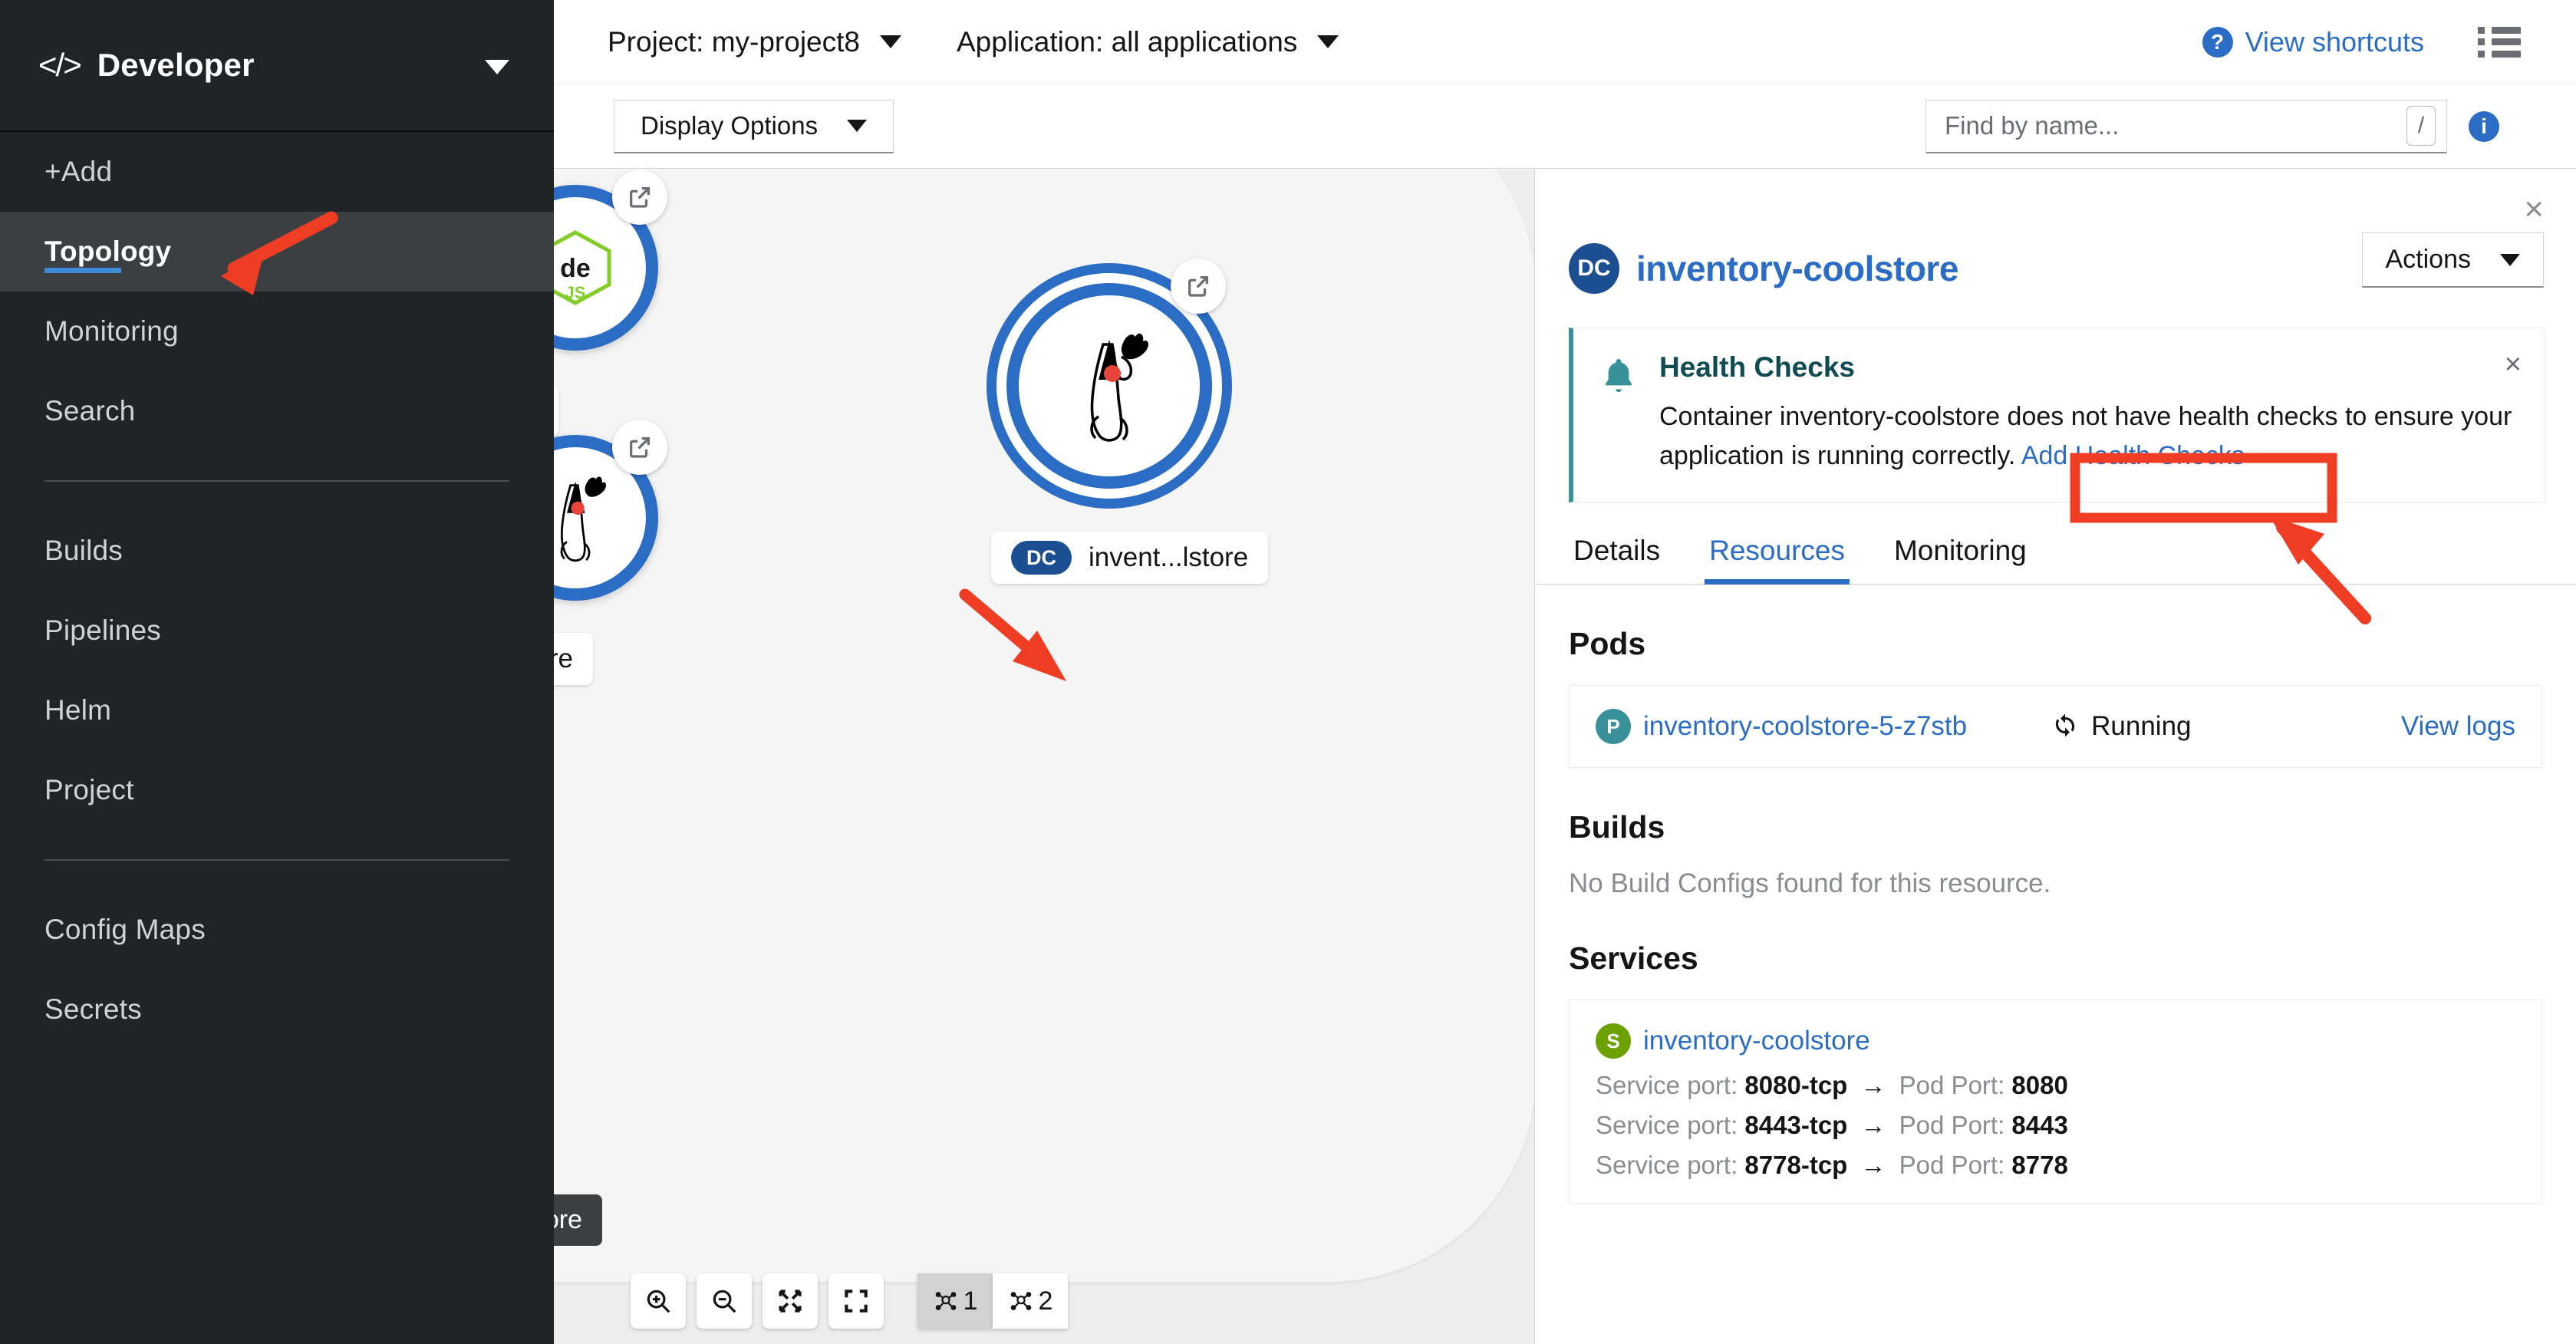 This screenshot has width=2576, height=1344. I want to click on sidebar-item-pipelines: Pipelines, so click(277, 630).